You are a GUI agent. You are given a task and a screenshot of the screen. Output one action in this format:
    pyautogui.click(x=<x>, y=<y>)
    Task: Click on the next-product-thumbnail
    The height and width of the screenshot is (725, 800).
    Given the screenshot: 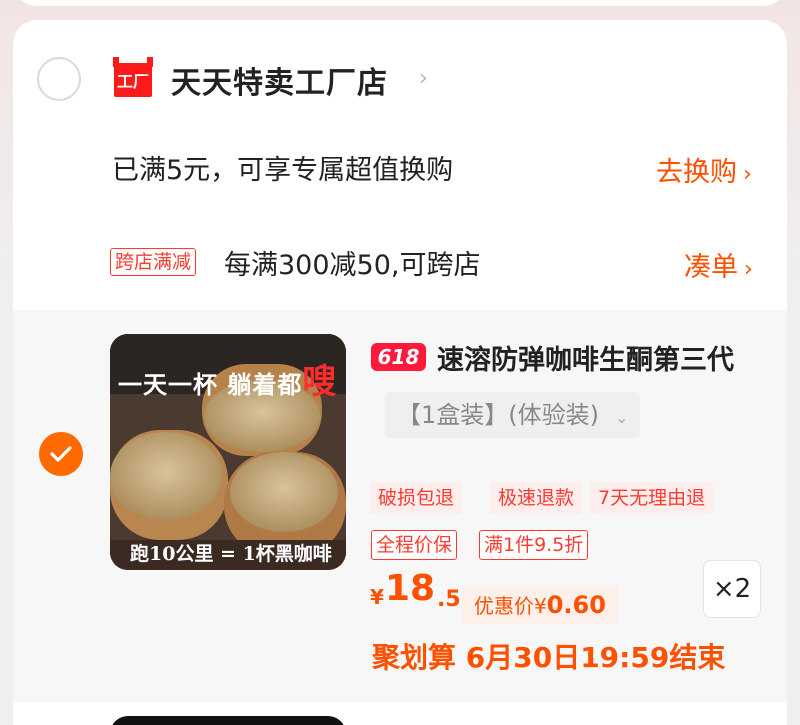 What is the action you would take?
    pyautogui.click(x=228, y=720)
    